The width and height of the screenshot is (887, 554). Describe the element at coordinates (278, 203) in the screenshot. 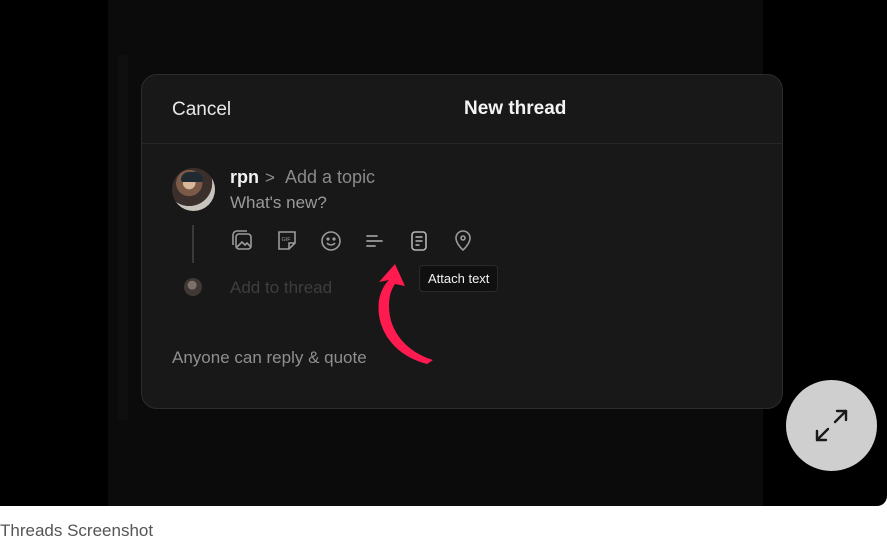

I see `thread-text-input: What's new?` at that location.